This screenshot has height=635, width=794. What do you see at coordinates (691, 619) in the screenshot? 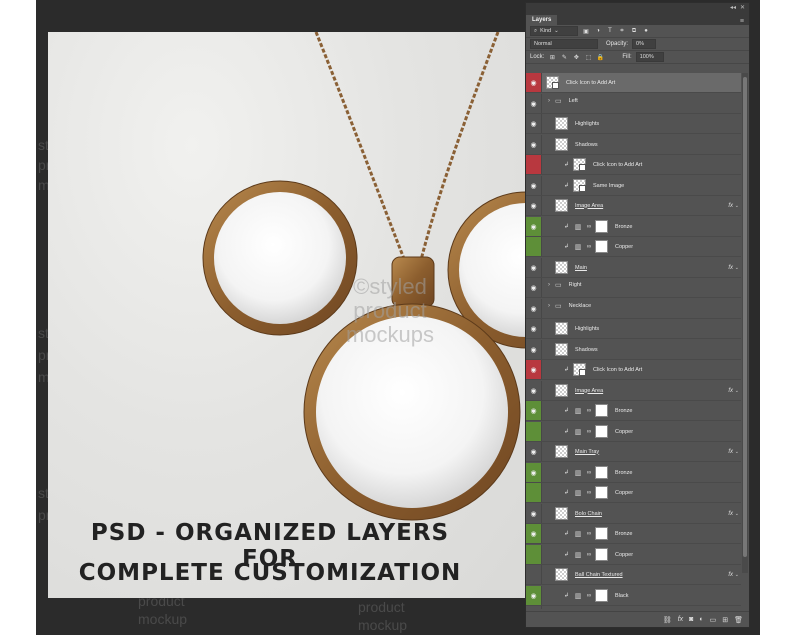
I see `add-mask-icon: ◙` at bounding box center [691, 619].